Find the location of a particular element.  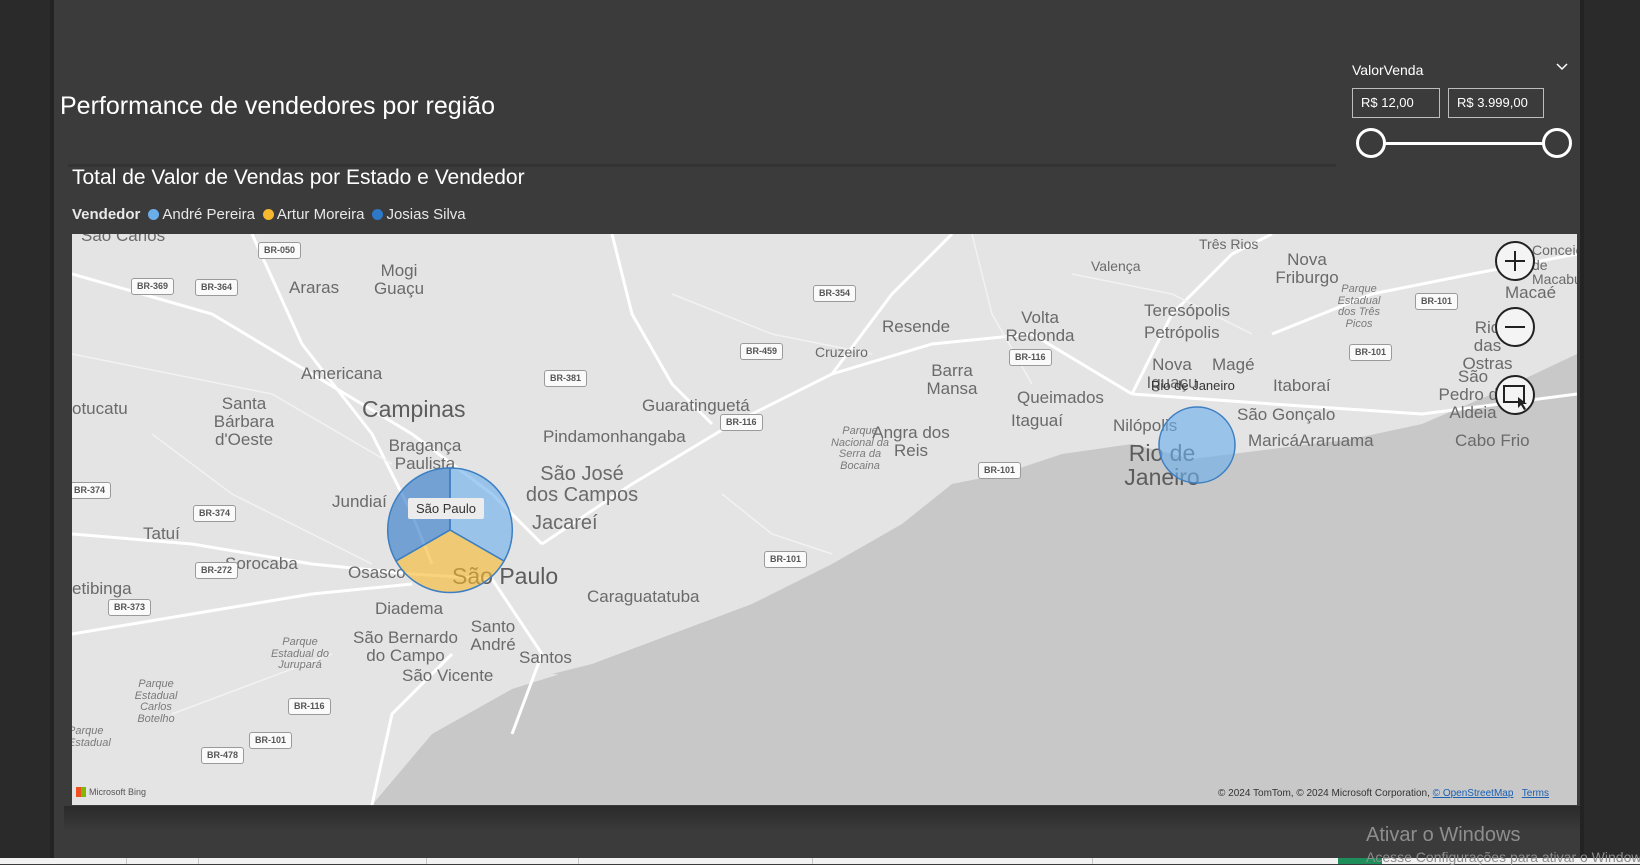

tooltip-rio: Rio de Janeiro is located at coordinates (1193, 385).